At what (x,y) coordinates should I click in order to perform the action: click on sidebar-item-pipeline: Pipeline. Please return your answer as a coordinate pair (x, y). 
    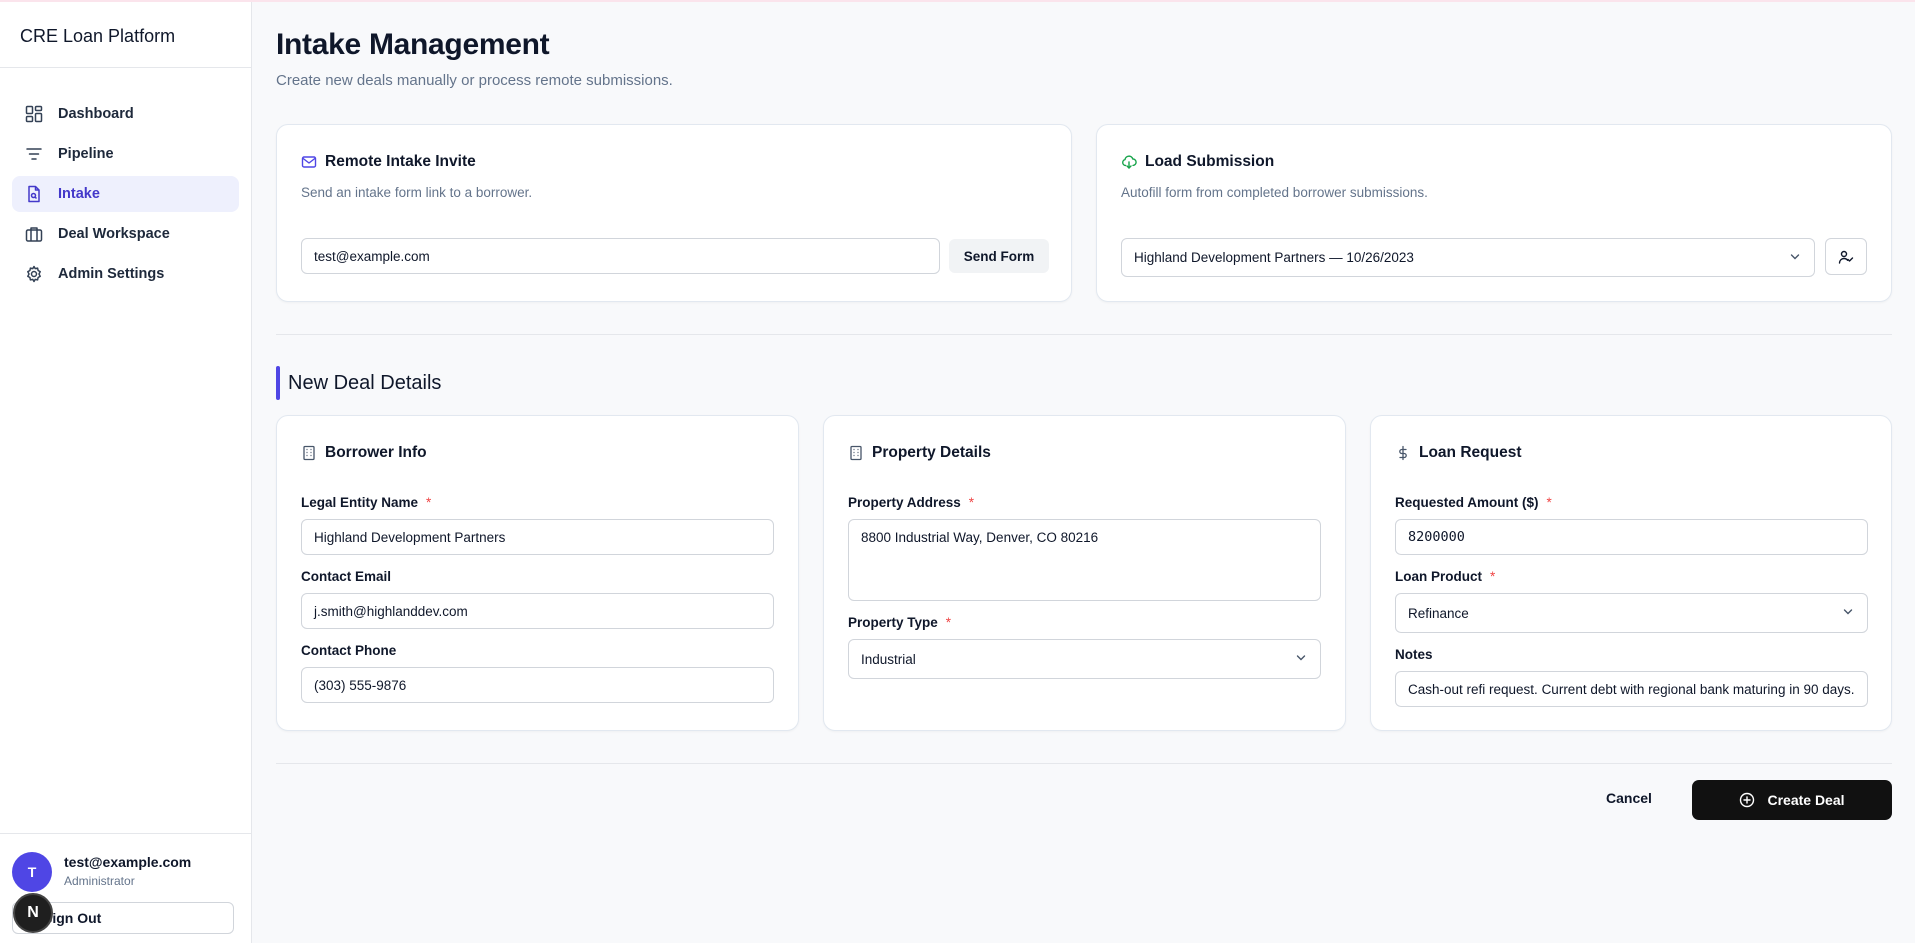
    Looking at the image, I should click on (125, 154).